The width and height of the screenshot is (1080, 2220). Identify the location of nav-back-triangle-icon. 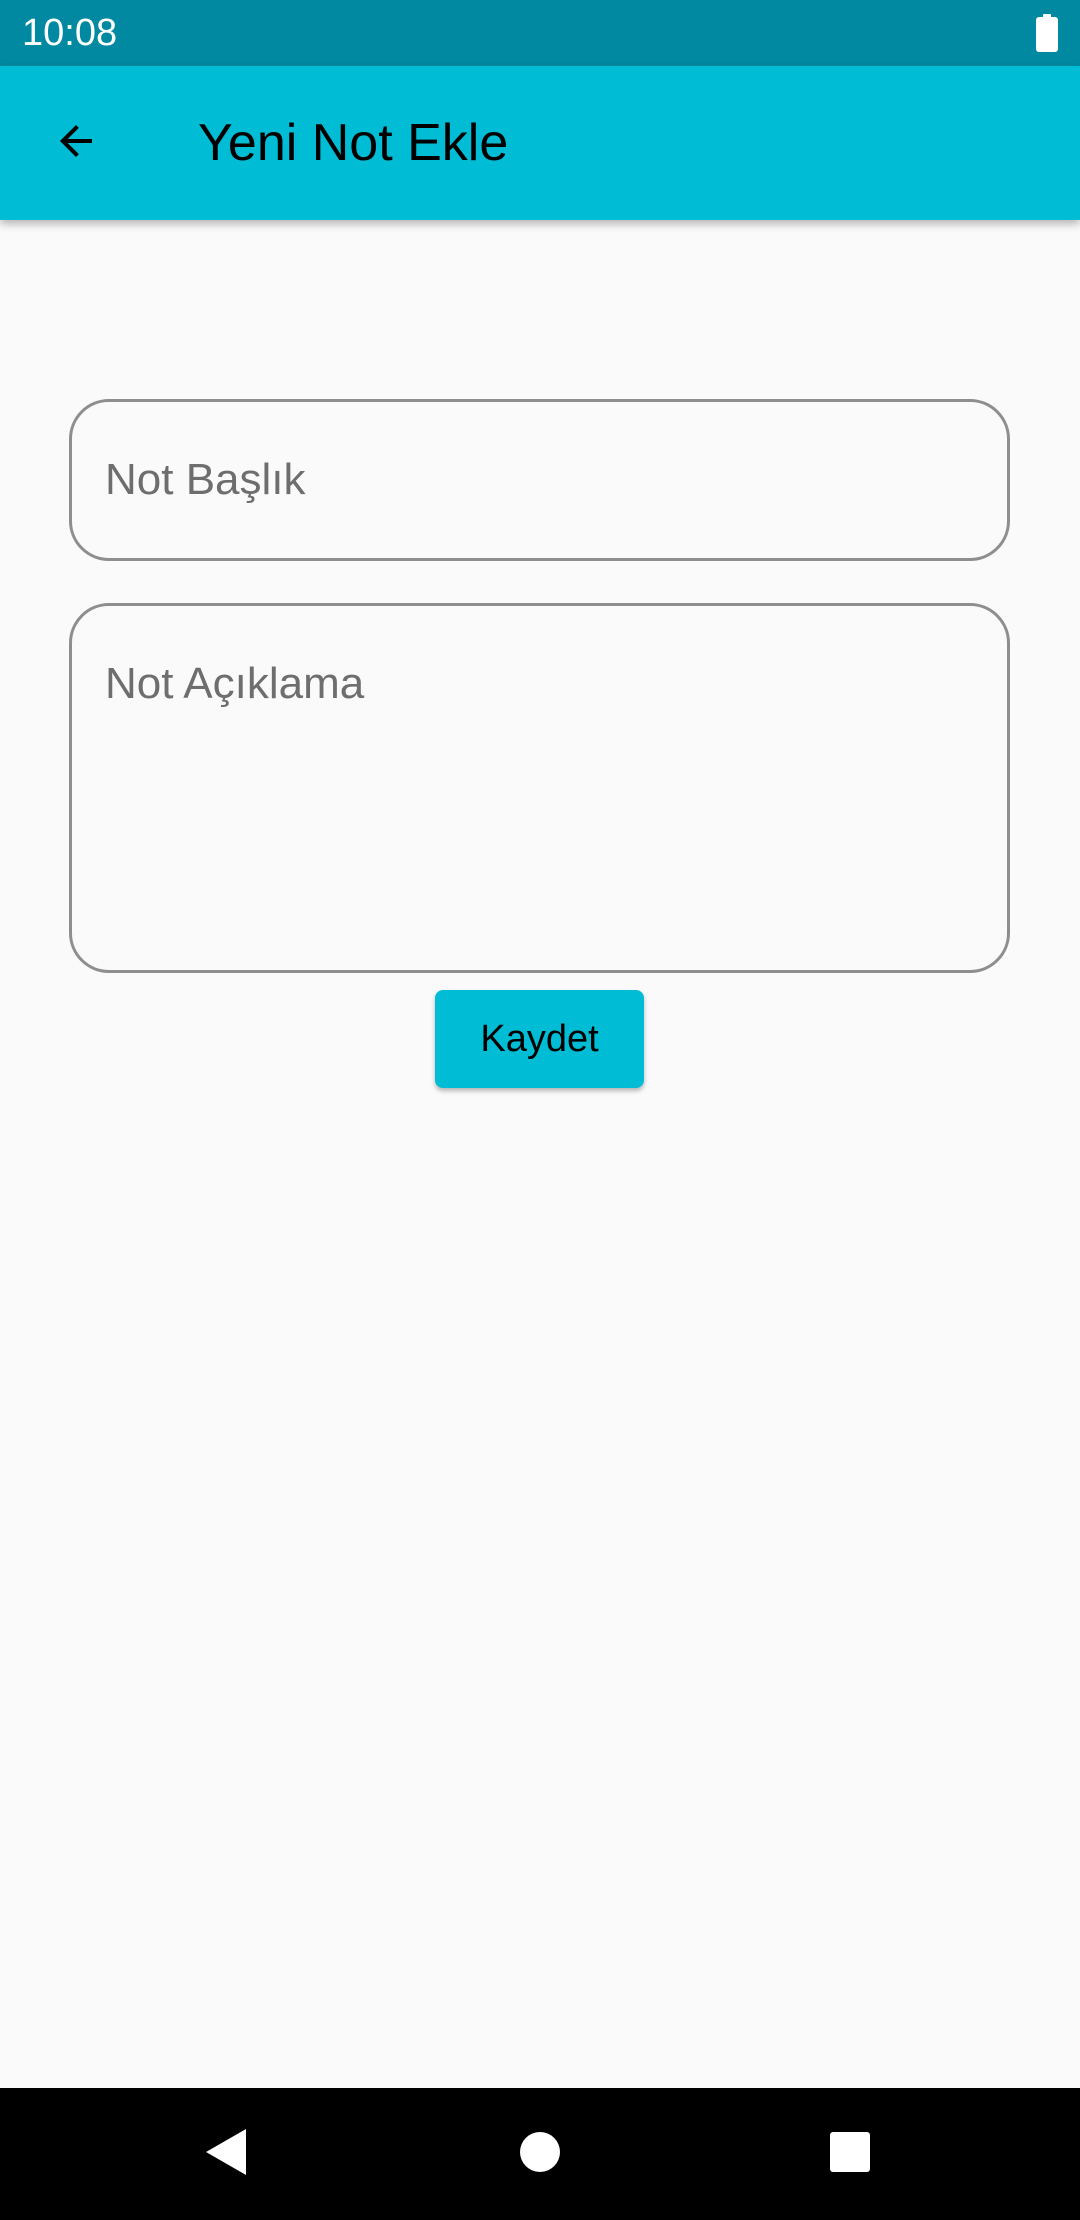
(226, 2154).